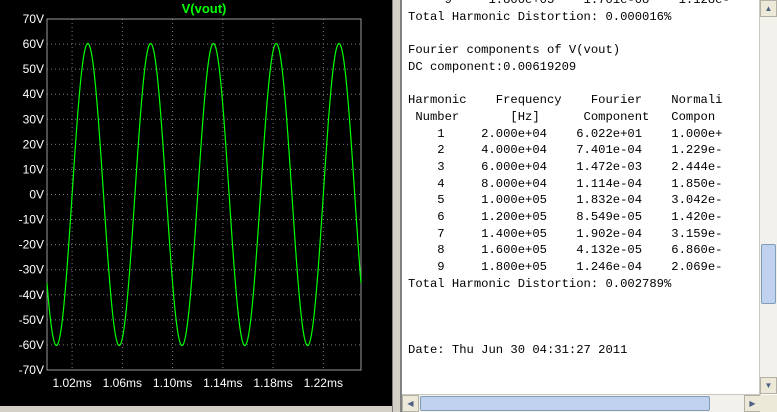  Describe the element at coordinates (562, 116) in the screenshot. I see `output-line: Number [Hz] Component Compon` at that location.